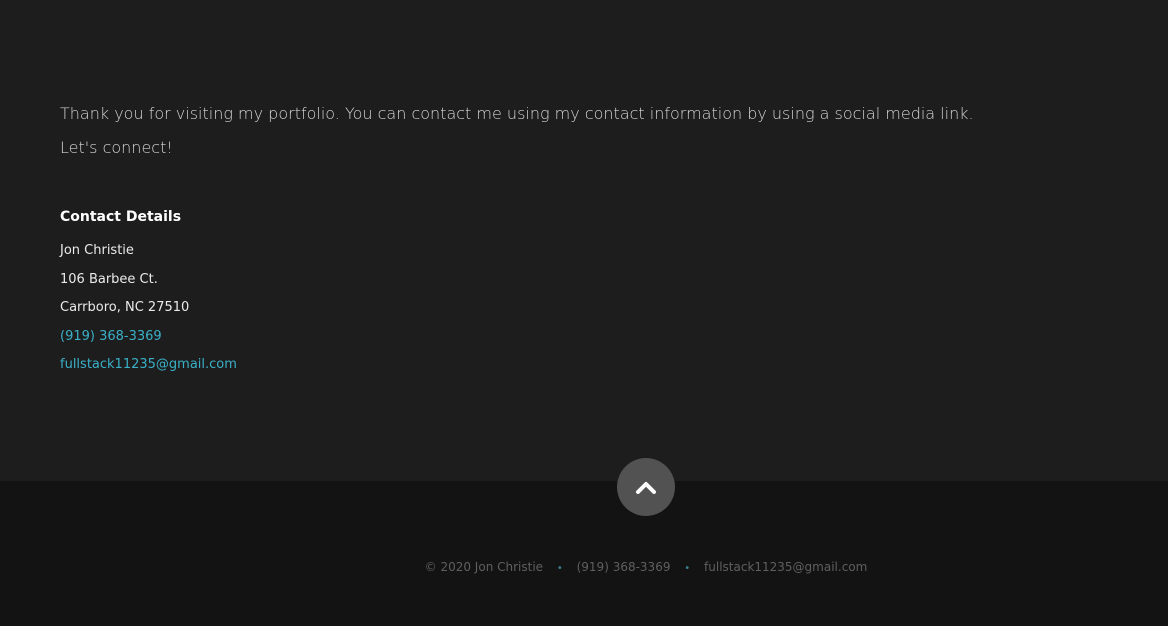 This screenshot has width=1168, height=626. Describe the element at coordinates (97, 250) in the screenshot. I see `contact-name: Jon Christie` at that location.